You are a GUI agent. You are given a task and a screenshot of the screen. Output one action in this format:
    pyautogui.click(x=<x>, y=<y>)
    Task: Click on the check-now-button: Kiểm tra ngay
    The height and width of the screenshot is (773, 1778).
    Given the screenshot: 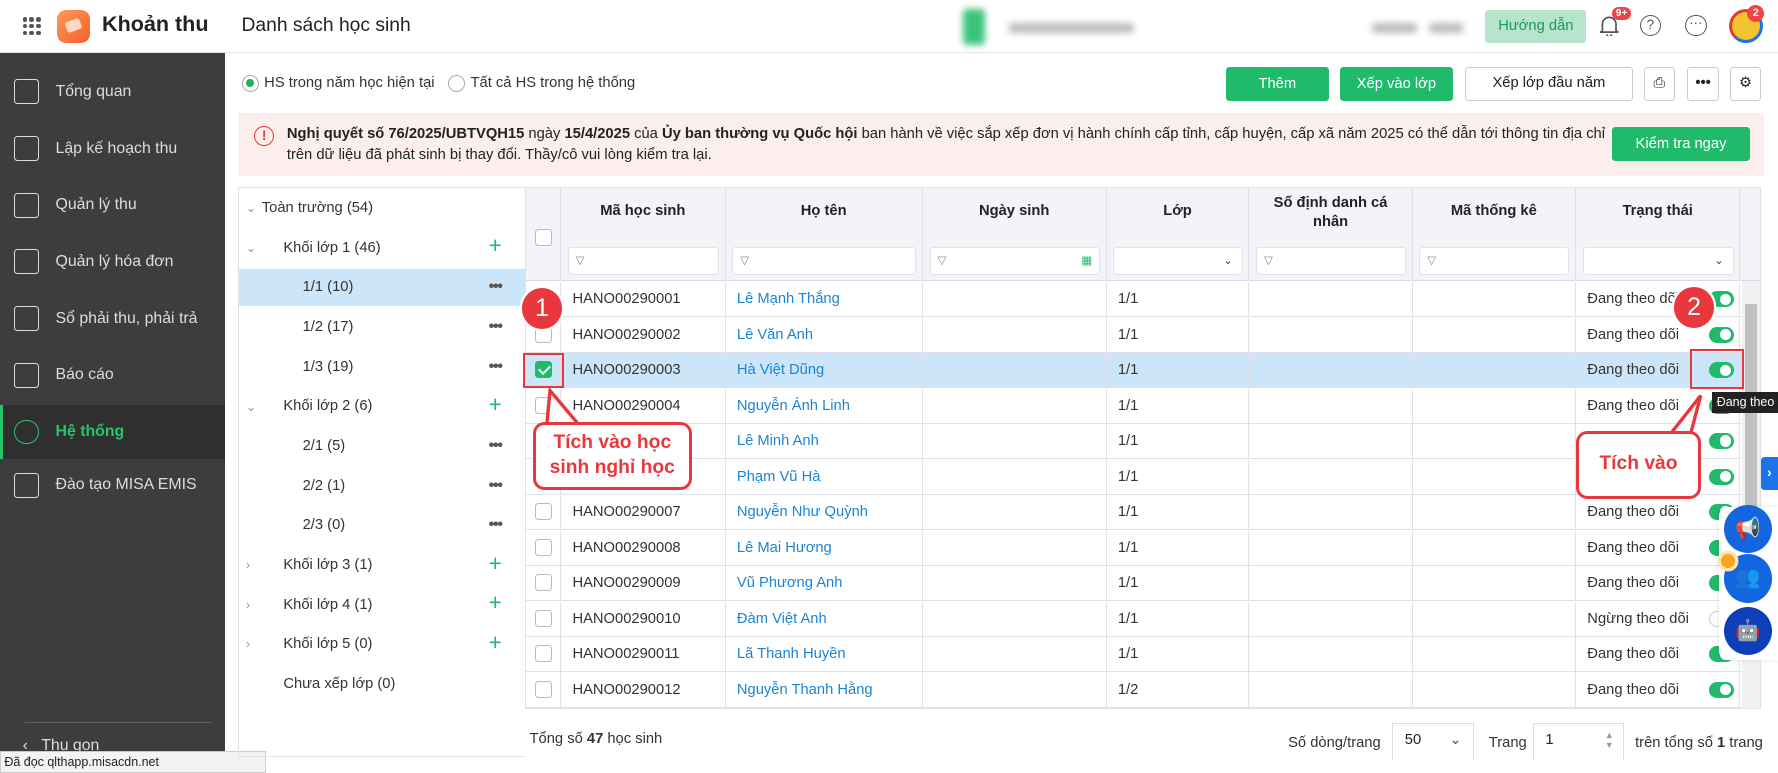 What is the action you would take?
    pyautogui.click(x=1681, y=143)
    